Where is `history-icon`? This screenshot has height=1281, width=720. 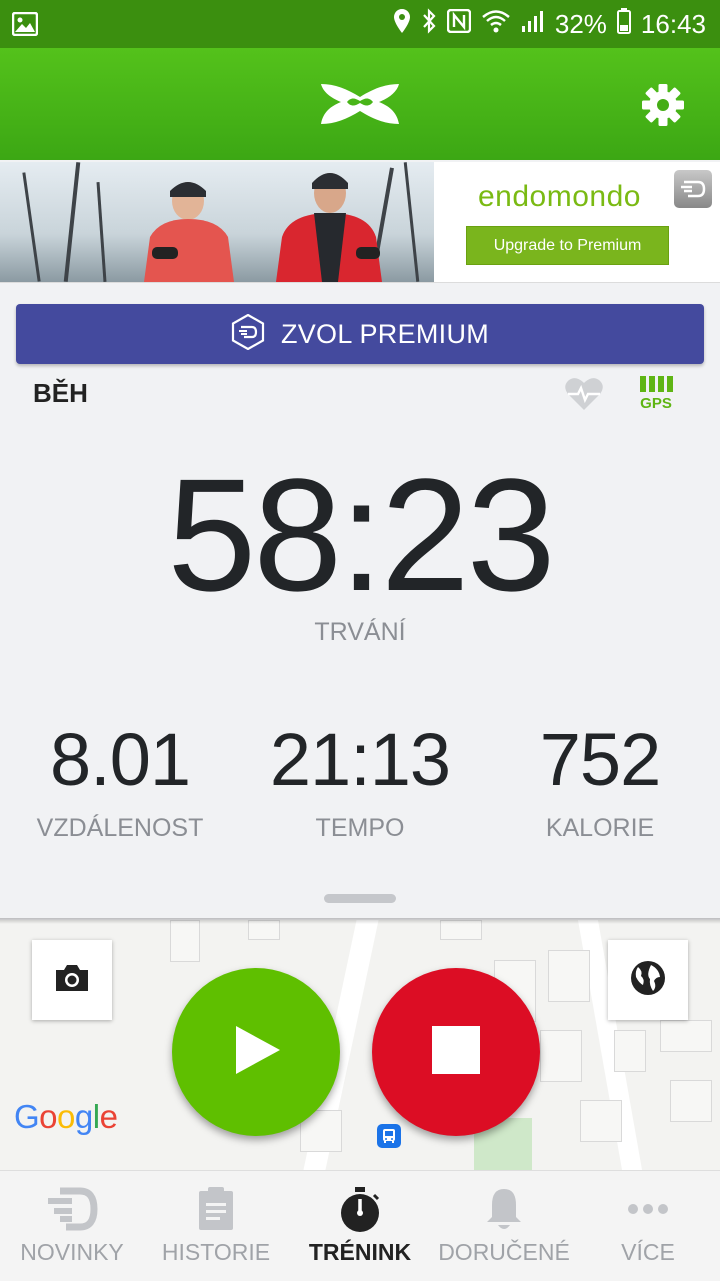 history-icon is located at coordinates (216, 1211).